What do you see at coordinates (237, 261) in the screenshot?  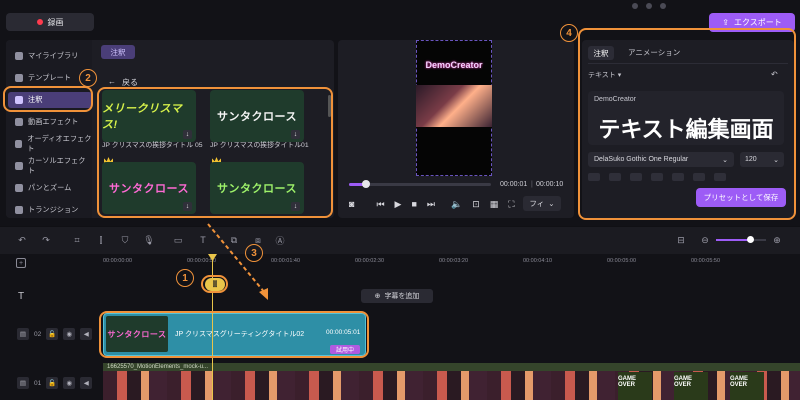 I see `arrow-annotation` at bounding box center [237, 261].